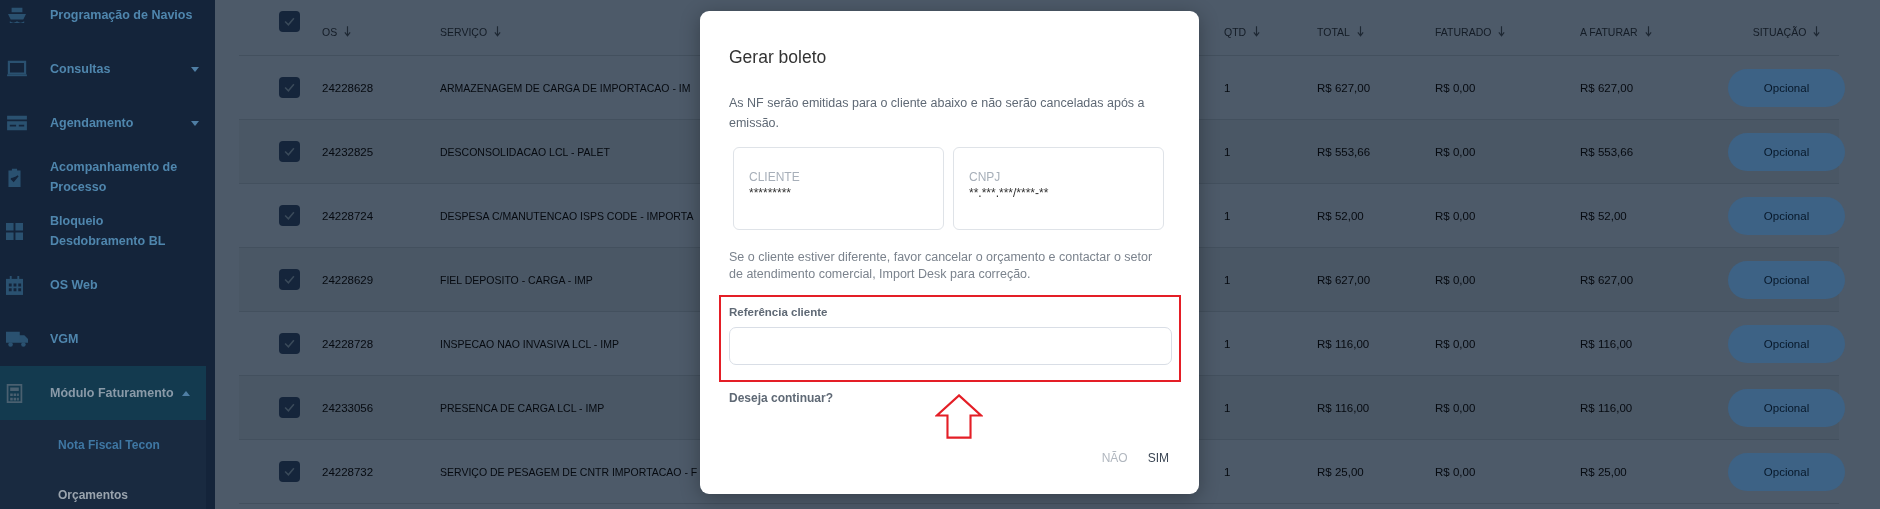 The height and width of the screenshot is (509, 1880). Describe the element at coordinates (1009, 193) in the screenshot. I see `info-value: **.***.***/****-**` at that location.